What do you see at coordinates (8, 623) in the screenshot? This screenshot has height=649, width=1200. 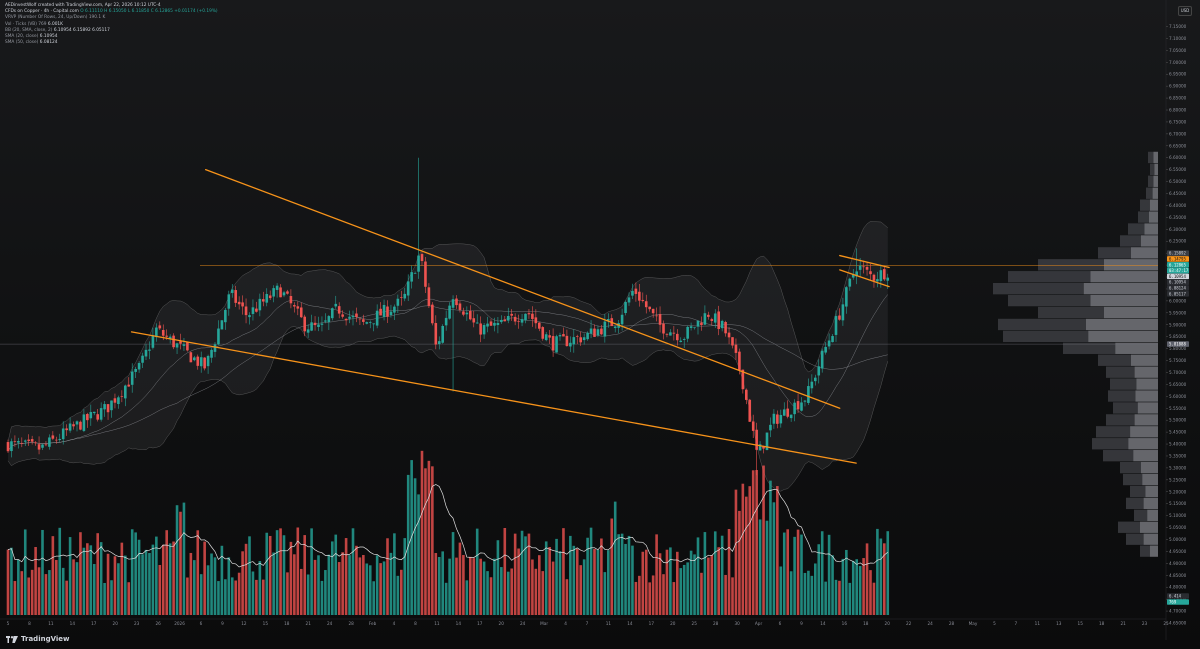 I see `time-tick-label: 5` at bounding box center [8, 623].